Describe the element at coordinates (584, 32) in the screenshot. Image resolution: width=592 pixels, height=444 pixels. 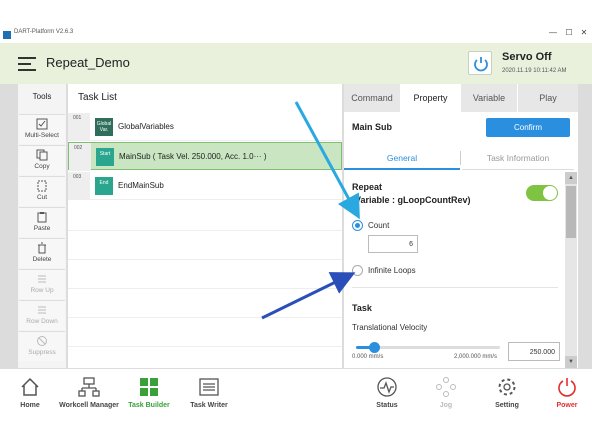
I see `close-button: ✕` at that location.